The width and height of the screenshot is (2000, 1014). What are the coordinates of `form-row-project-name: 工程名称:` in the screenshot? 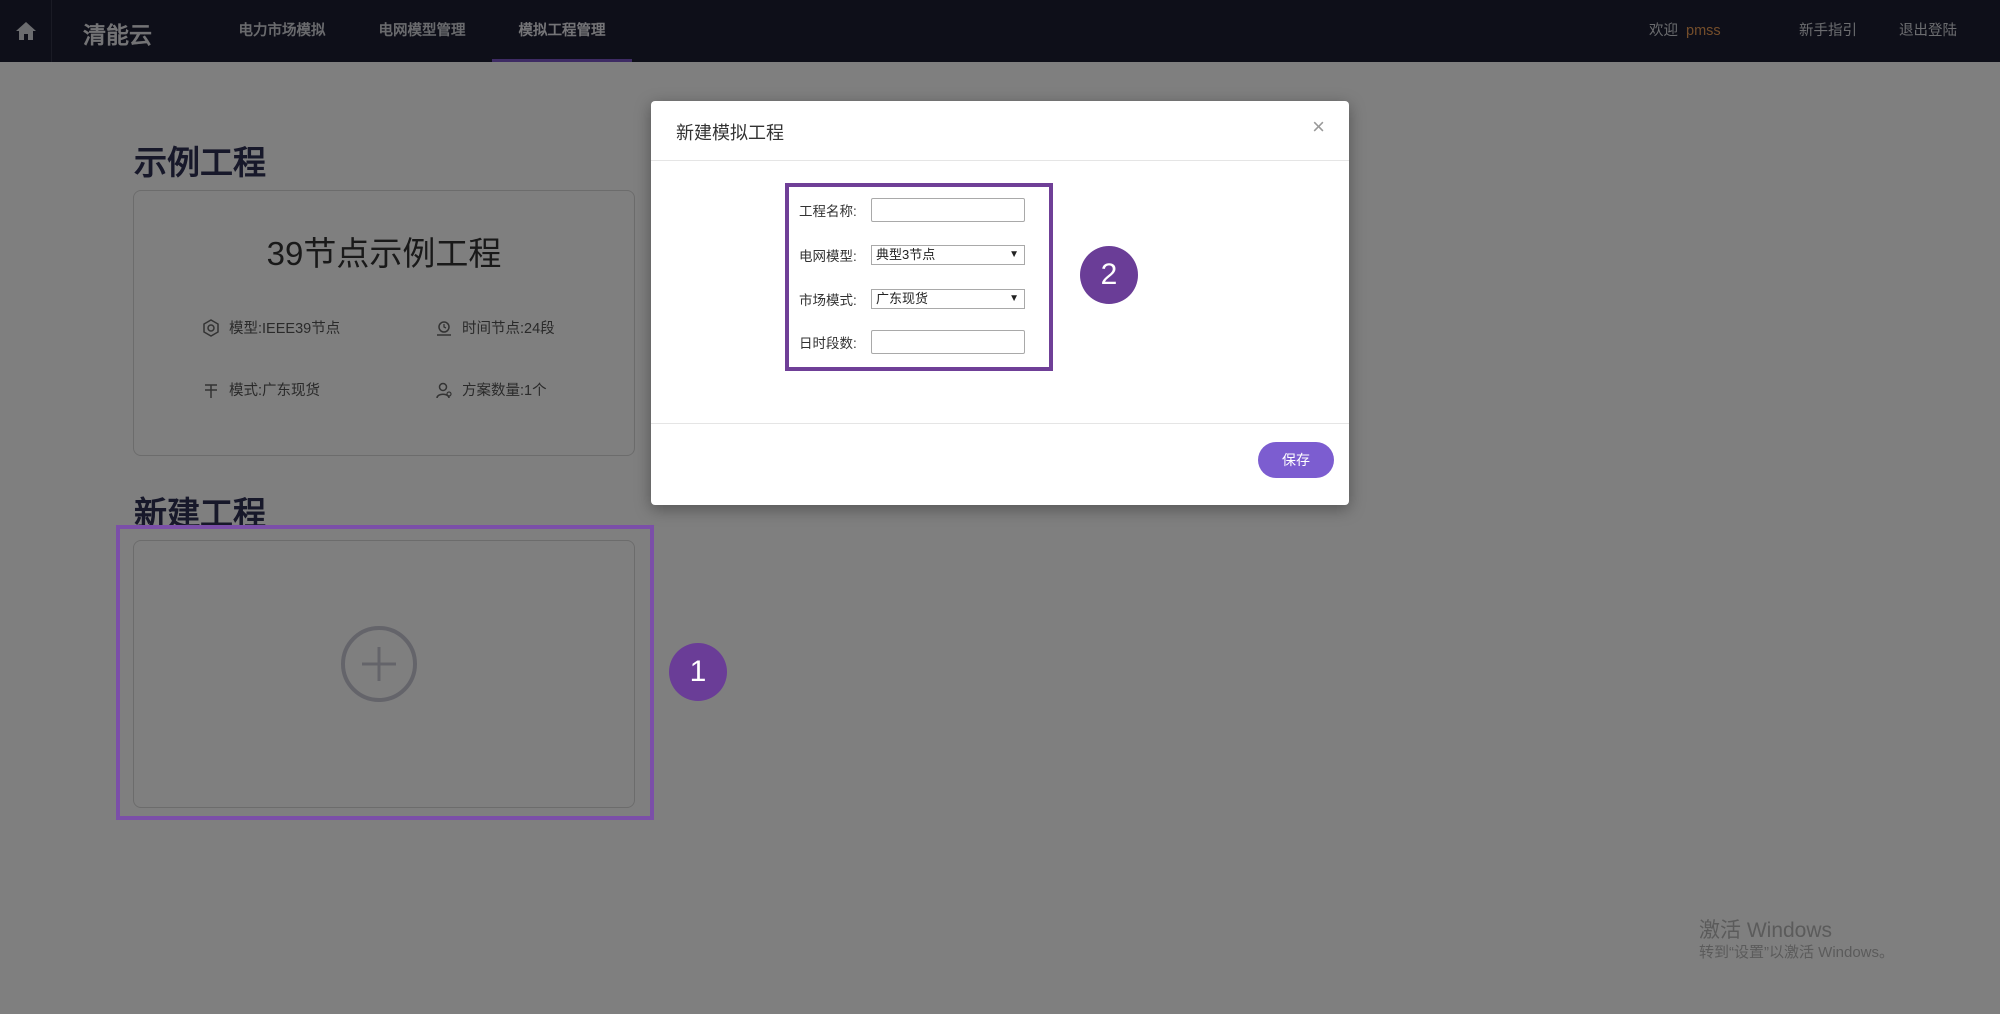 It's located at (912, 210).